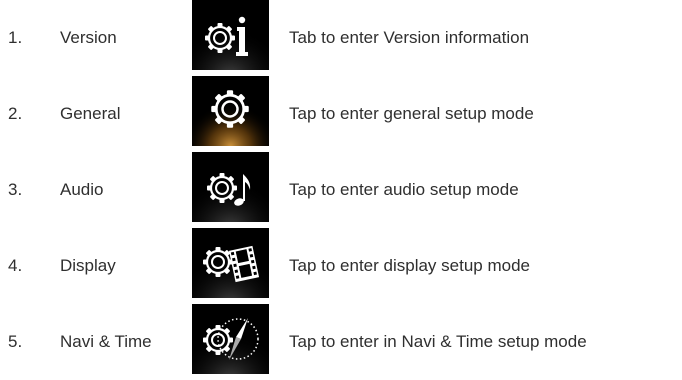 The height and width of the screenshot is (380, 682). Describe the element at coordinates (82, 189) in the screenshot. I see `item-name: Audio` at that location.